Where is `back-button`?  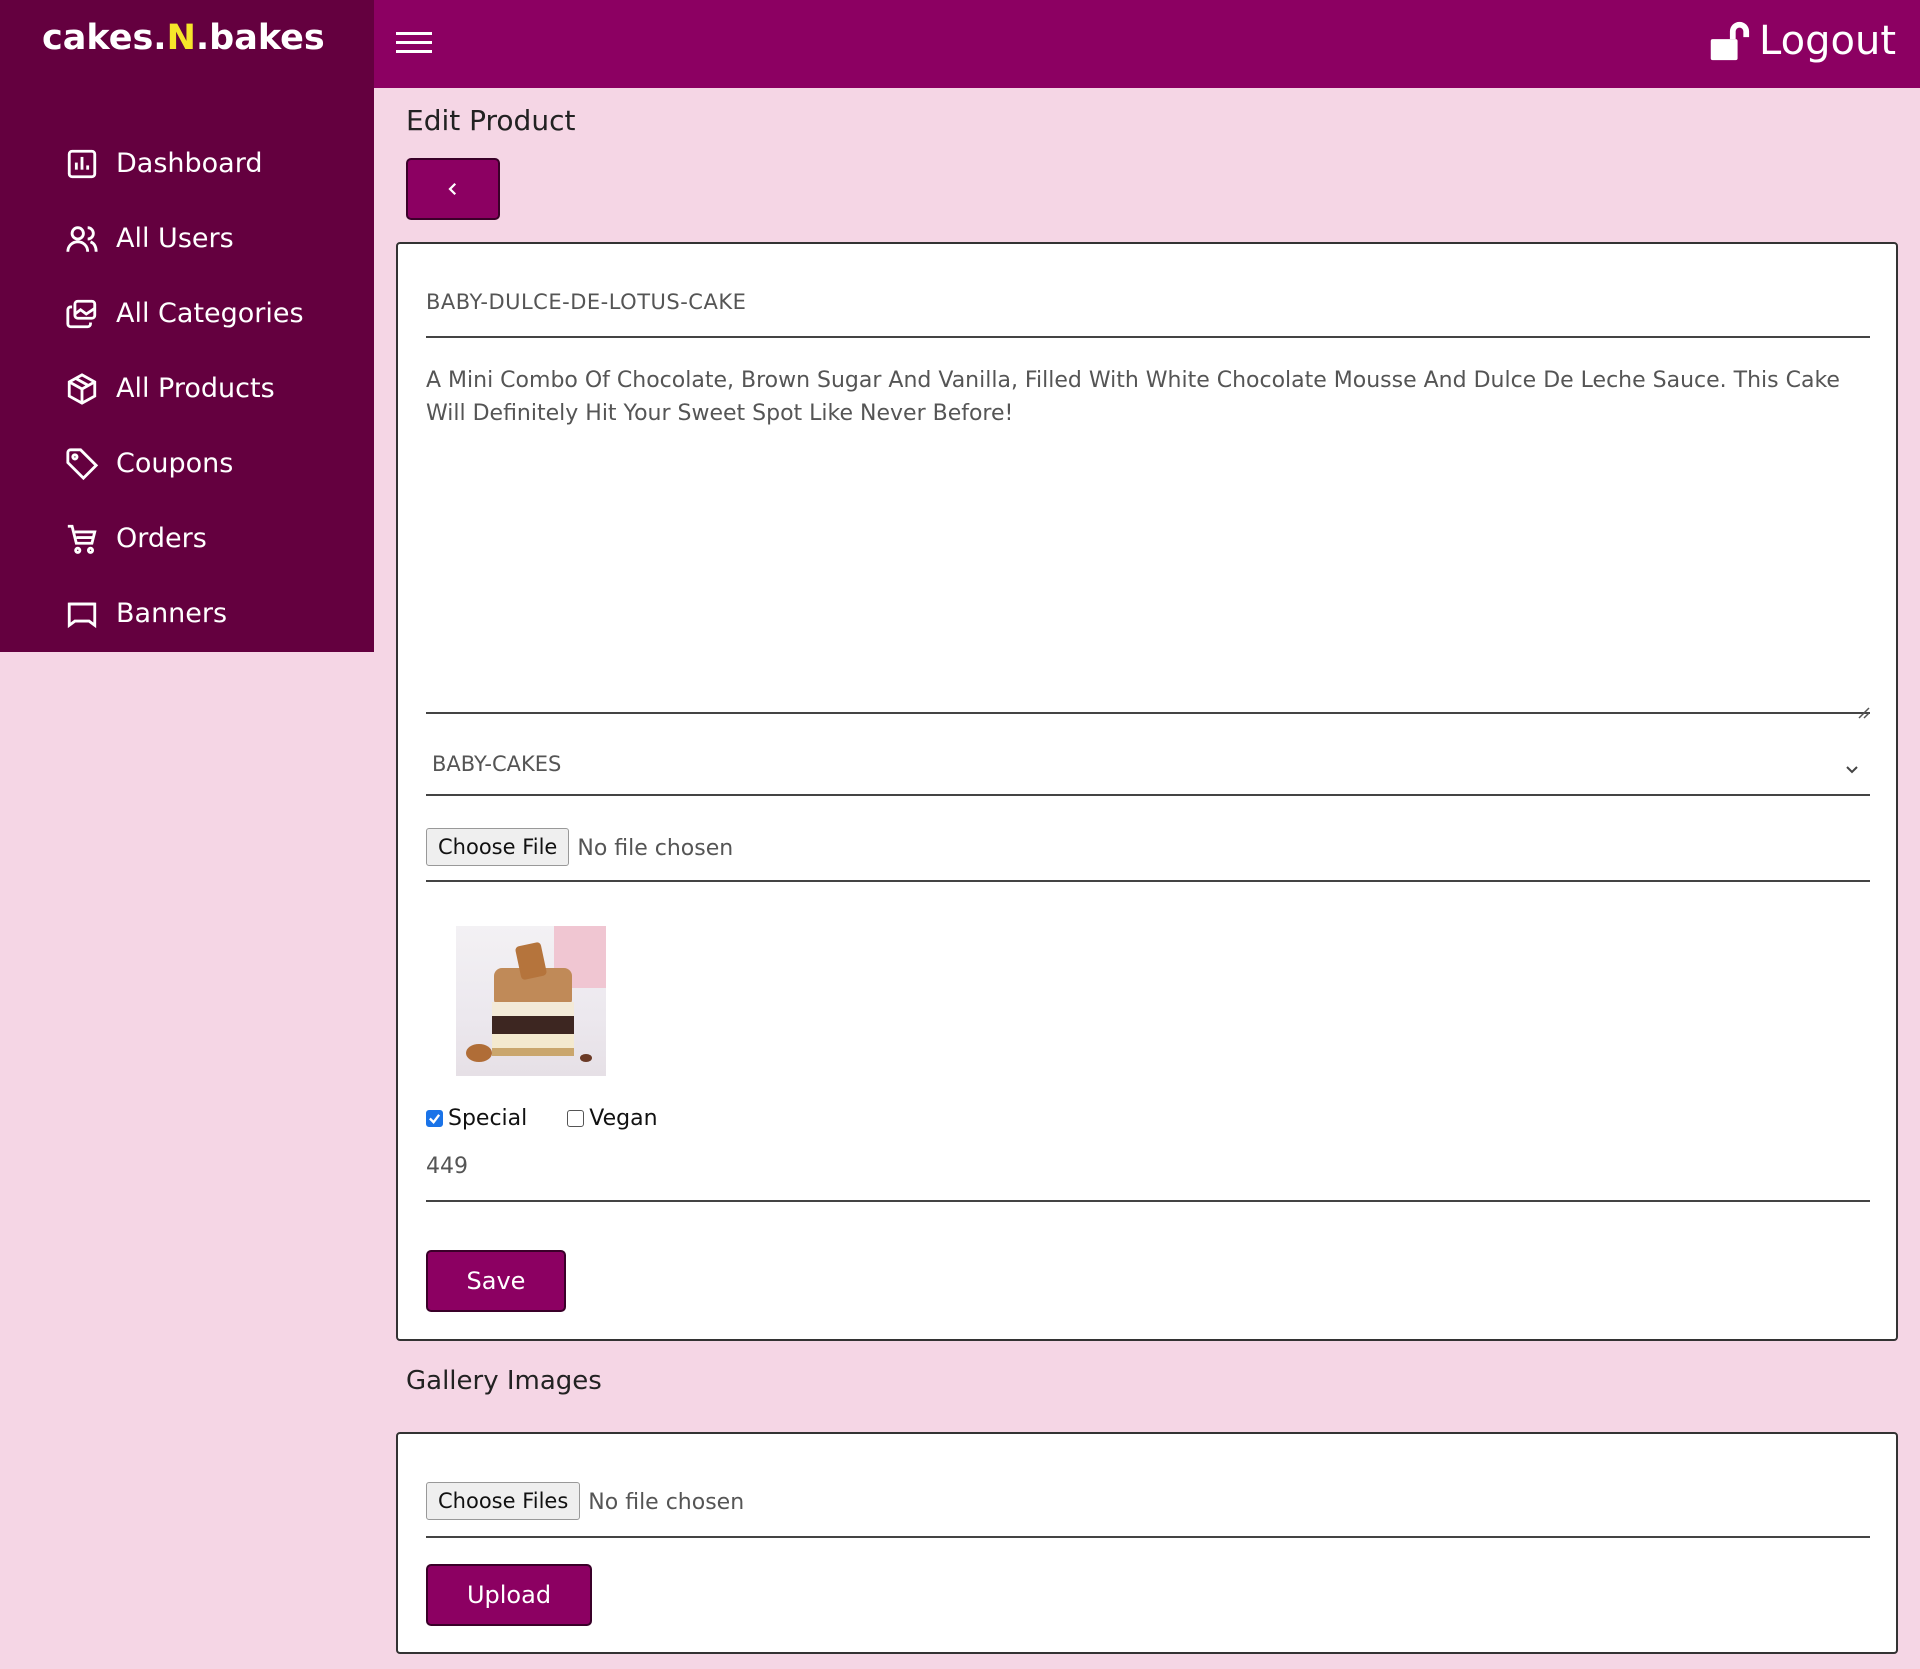 back-button is located at coordinates (453, 189).